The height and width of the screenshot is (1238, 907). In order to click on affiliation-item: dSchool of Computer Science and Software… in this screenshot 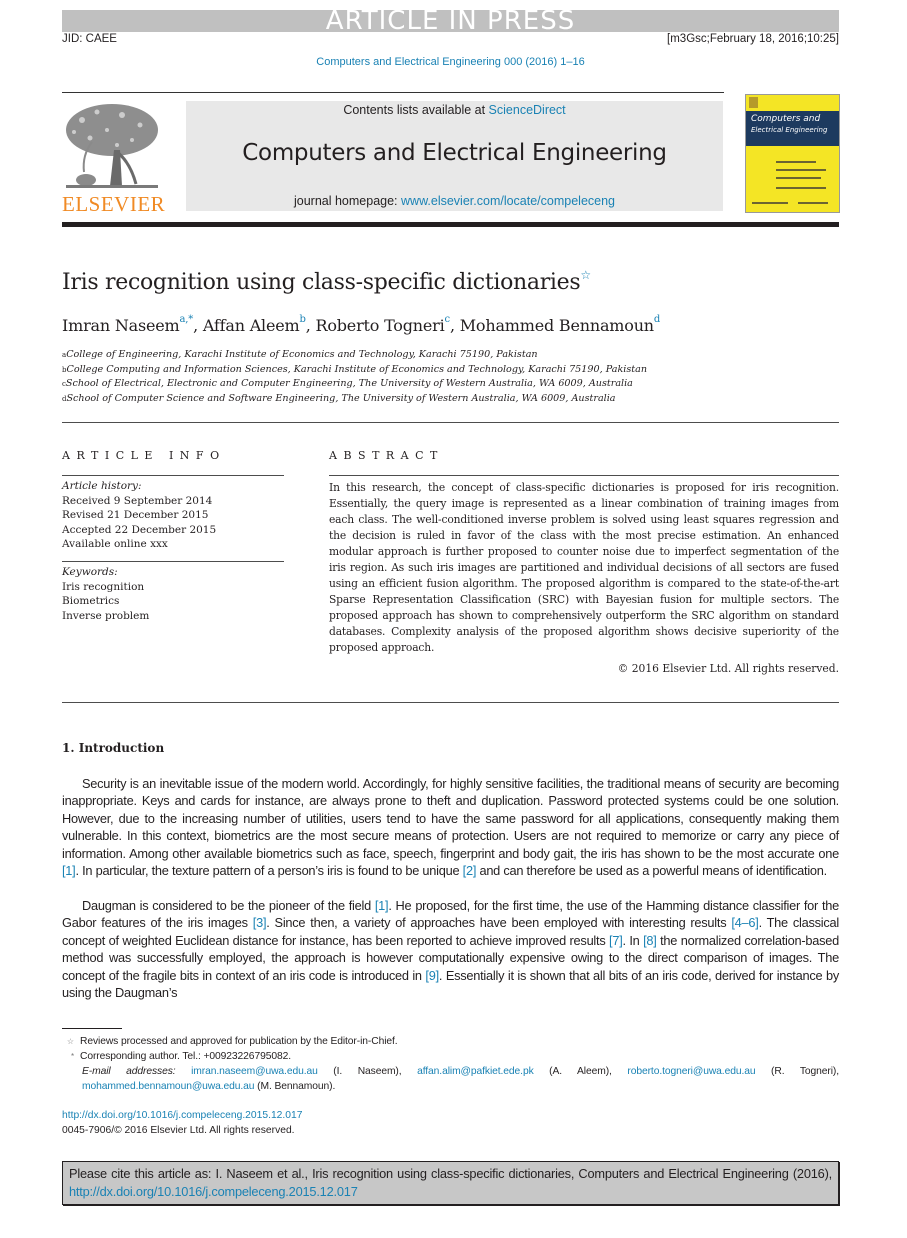, I will do `click(354, 399)`.